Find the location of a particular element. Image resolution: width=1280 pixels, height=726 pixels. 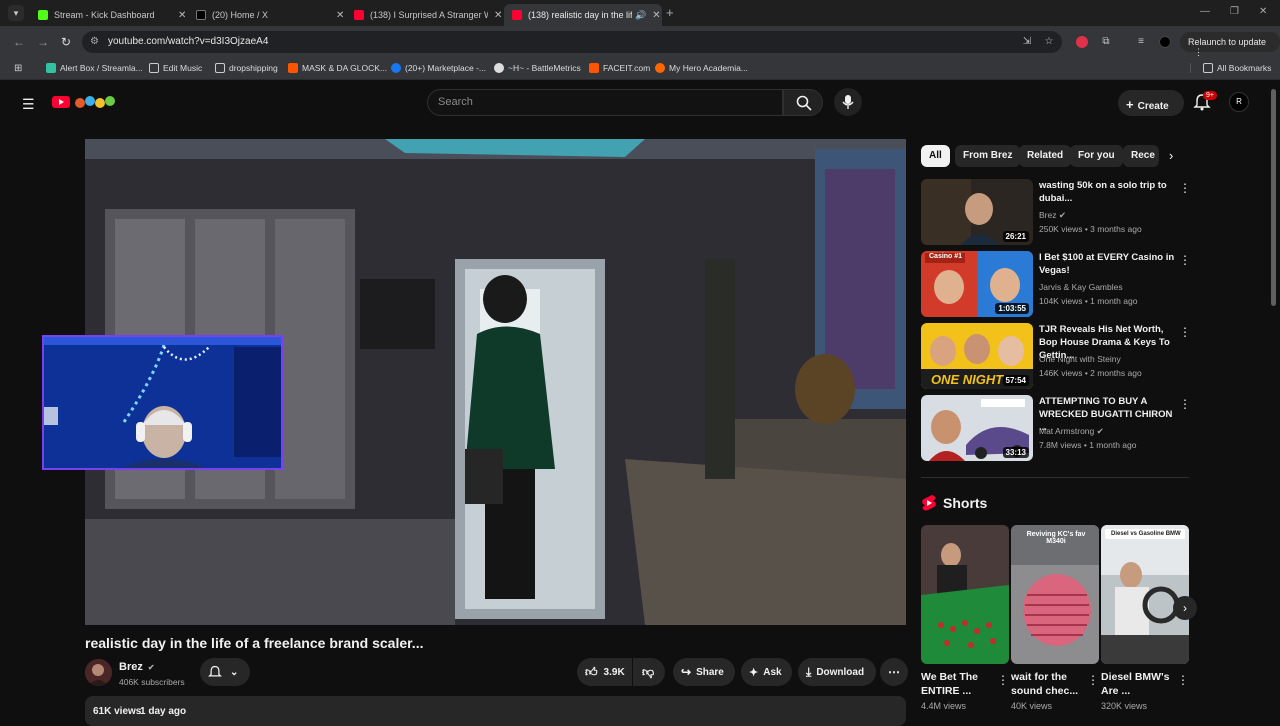

extensions-icon: ⧉ is located at coordinates (1106, 42).